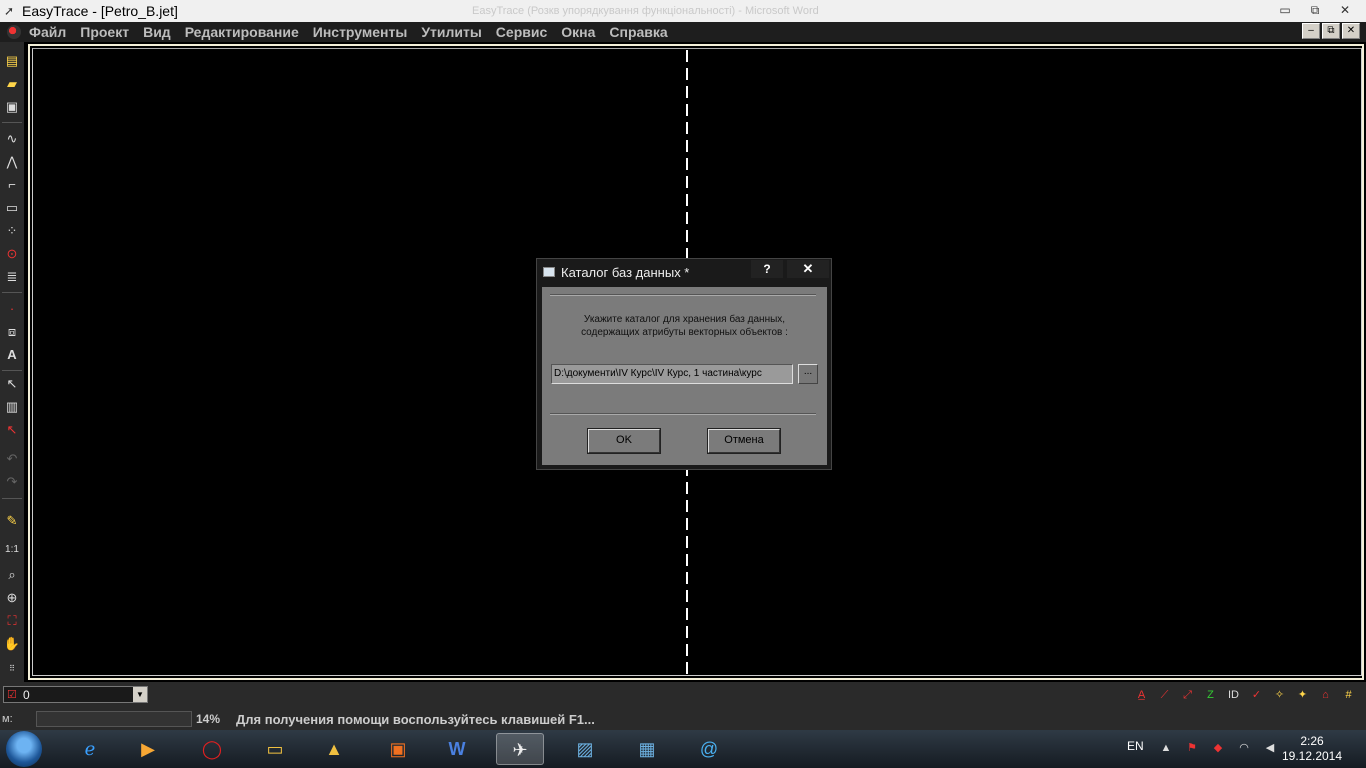 This screenshot has width=1366, height=768. I want to click on save-icon: ▣, so click(12, 107).